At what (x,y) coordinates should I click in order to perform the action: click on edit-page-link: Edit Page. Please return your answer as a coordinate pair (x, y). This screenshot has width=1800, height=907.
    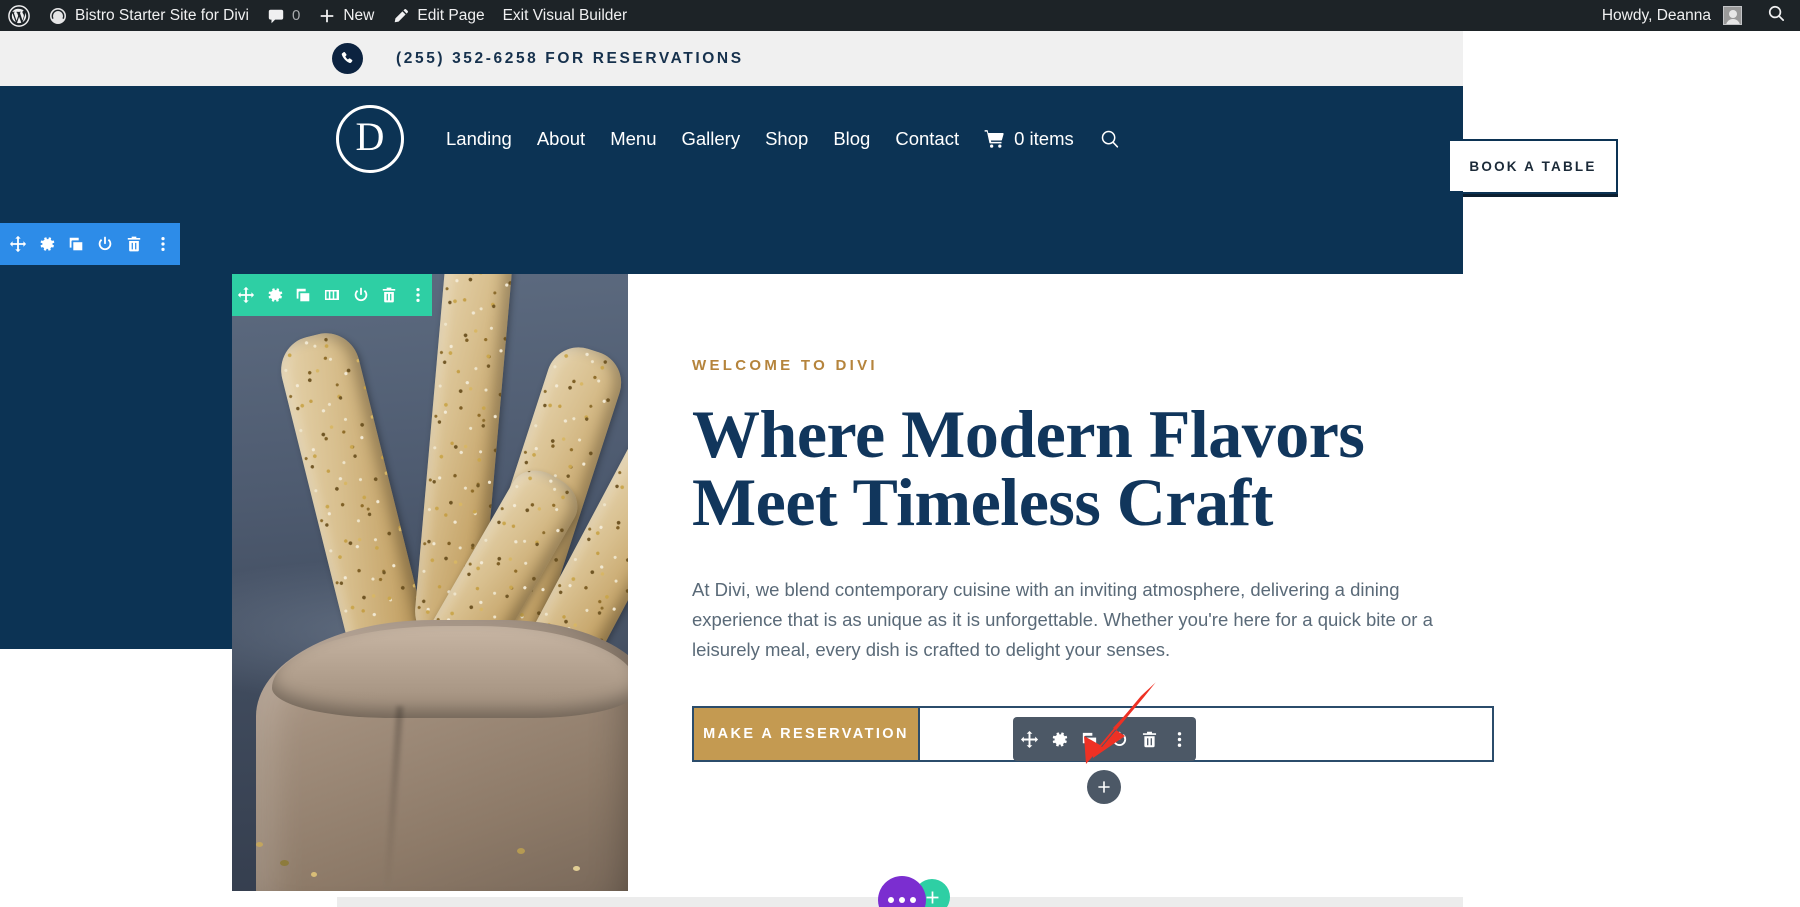
    Looking at the image, I should click on (438, 15).